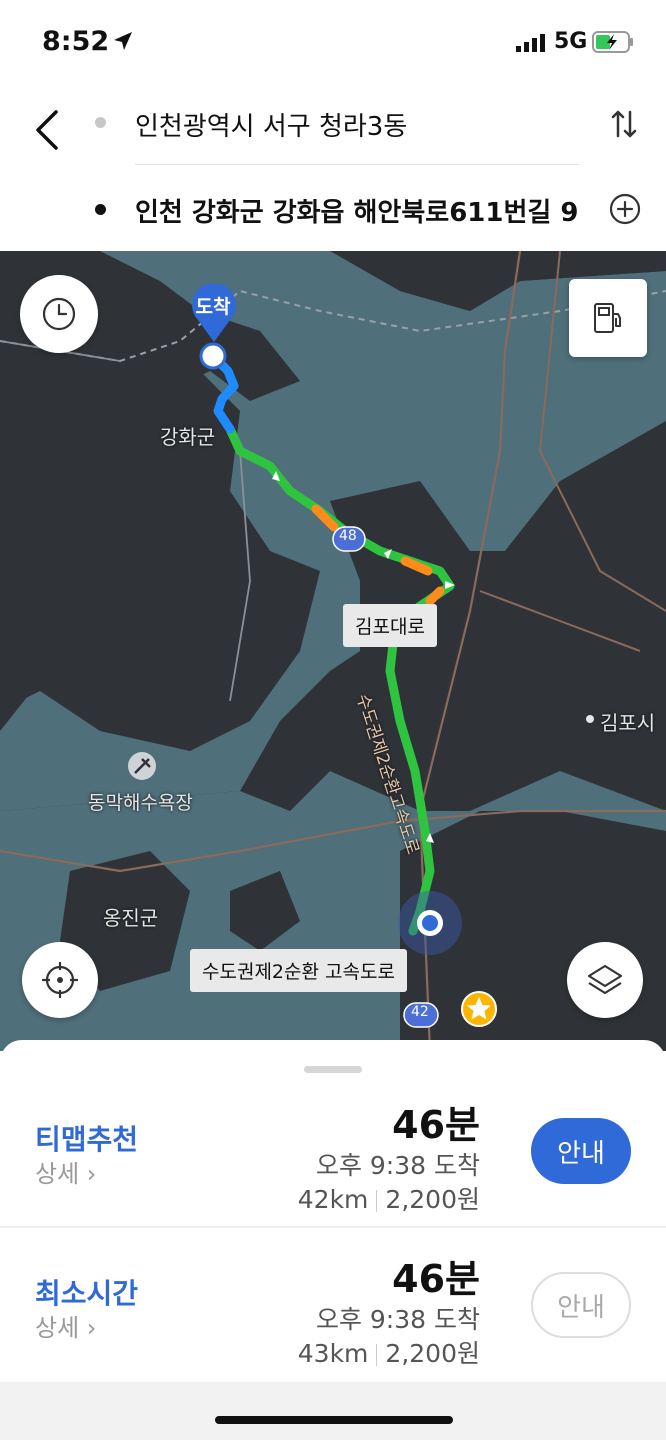 This screenshot has height=1440, width=666. I want to click on shield-42-label: 42, so click(420, 1012).